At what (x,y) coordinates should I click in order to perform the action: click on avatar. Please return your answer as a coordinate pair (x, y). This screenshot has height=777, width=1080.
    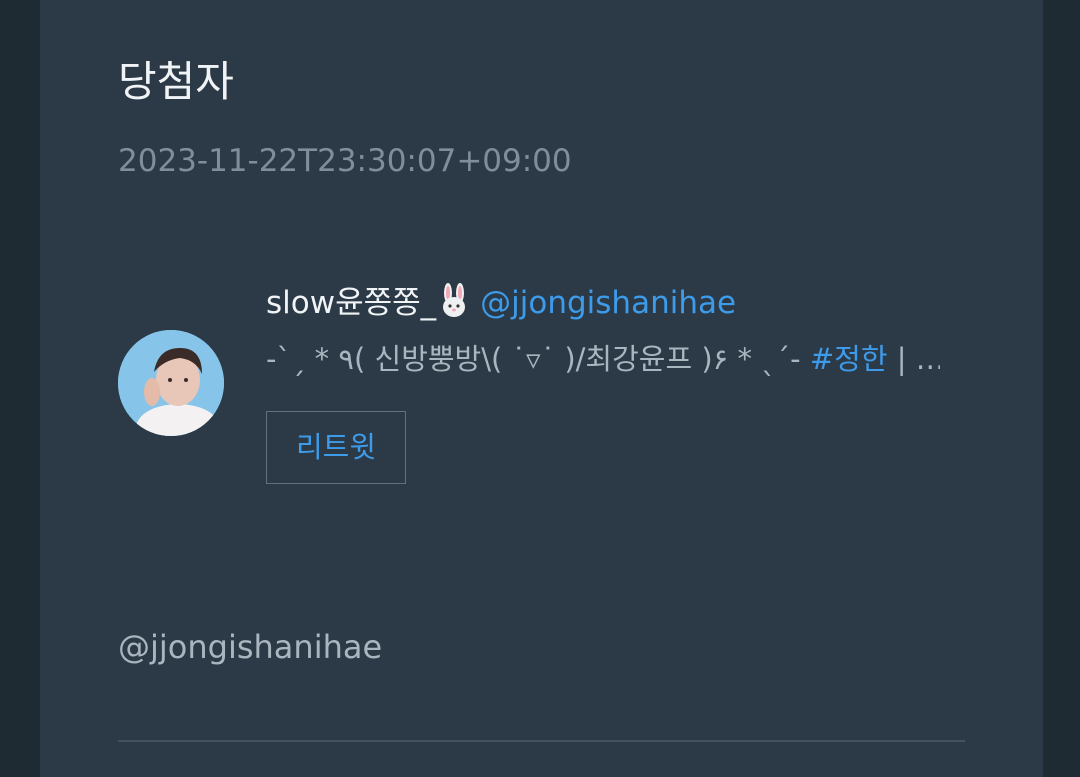
    Looking at the image, I should click on (171, 383).